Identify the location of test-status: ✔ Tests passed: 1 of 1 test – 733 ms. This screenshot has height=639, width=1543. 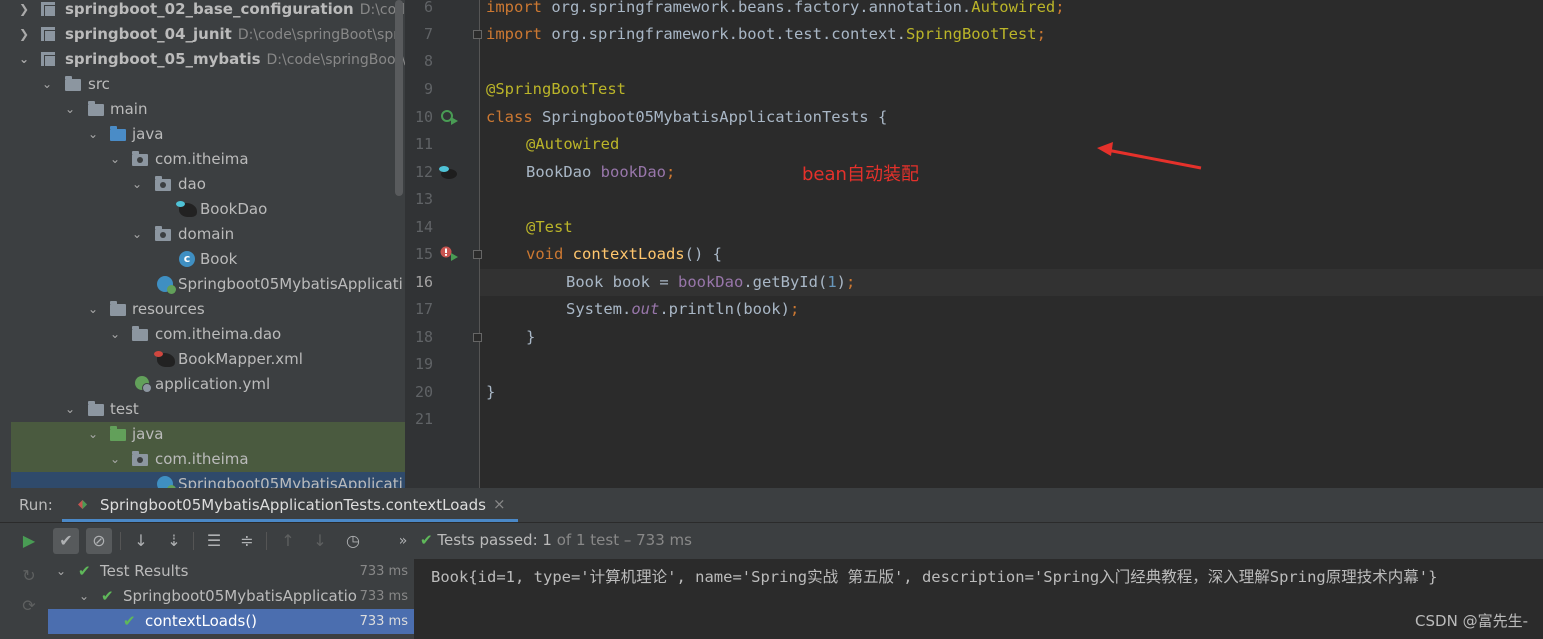
(556, 540).